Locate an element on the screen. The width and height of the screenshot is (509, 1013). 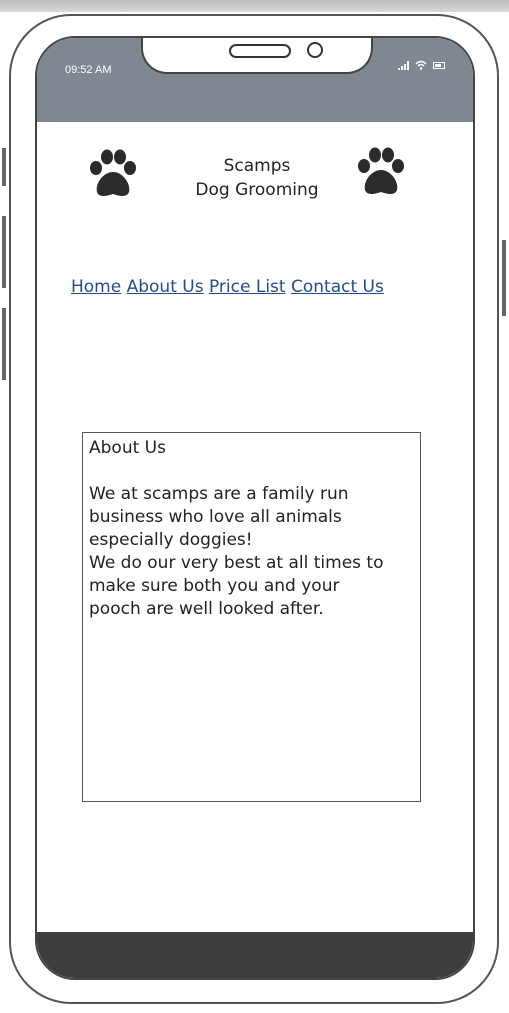
about-text-line: make sure both you and your is located at coordinates (214, 586).